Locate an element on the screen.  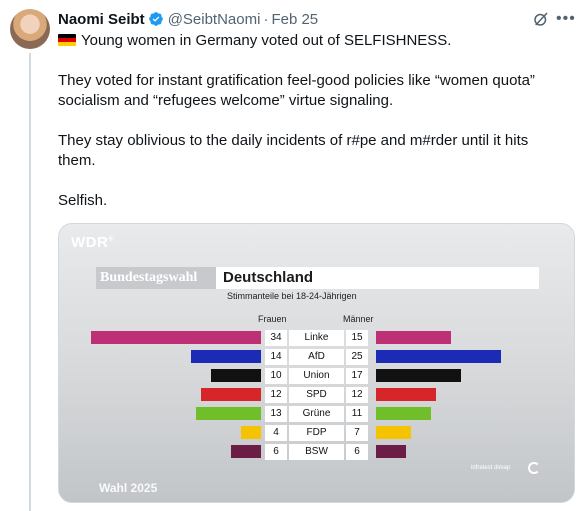
bar-frauen-spd is located at coordinates (231, 394).